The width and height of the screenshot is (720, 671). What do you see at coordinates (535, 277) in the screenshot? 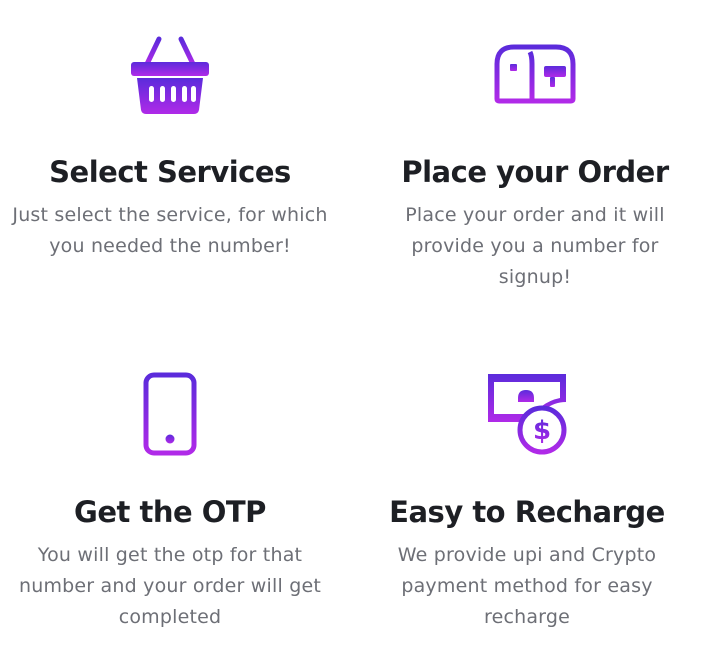
I see `feature-description-line: signup!` at bounding box center [535, 277].